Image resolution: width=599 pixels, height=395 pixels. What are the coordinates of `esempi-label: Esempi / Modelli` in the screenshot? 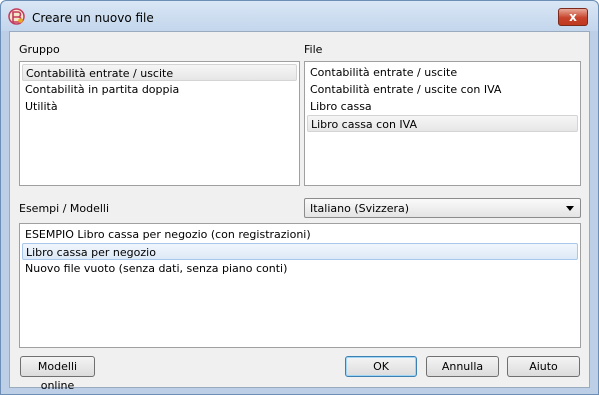 It's located at (64, 208).